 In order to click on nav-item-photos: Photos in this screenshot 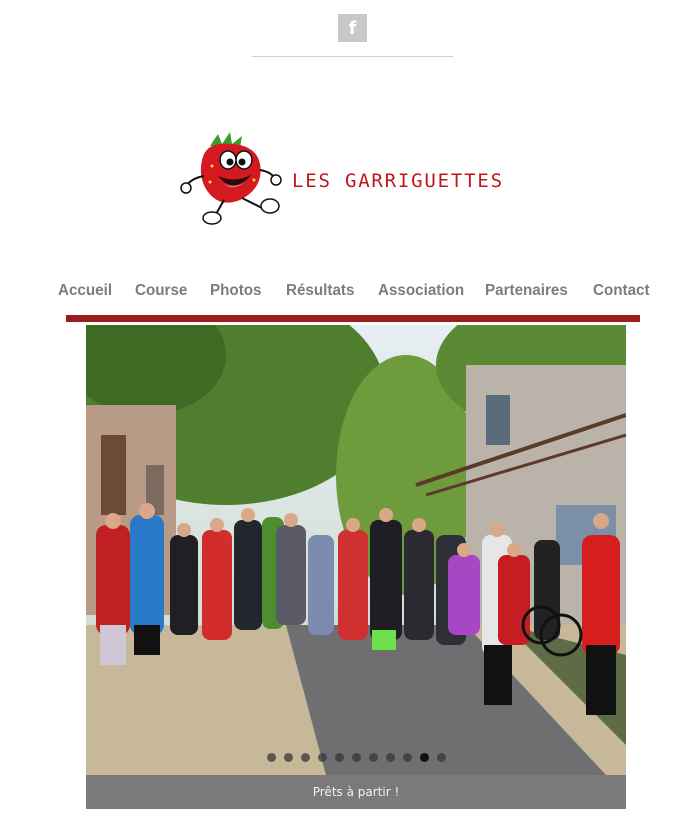, I will do `click(236, 291)`.